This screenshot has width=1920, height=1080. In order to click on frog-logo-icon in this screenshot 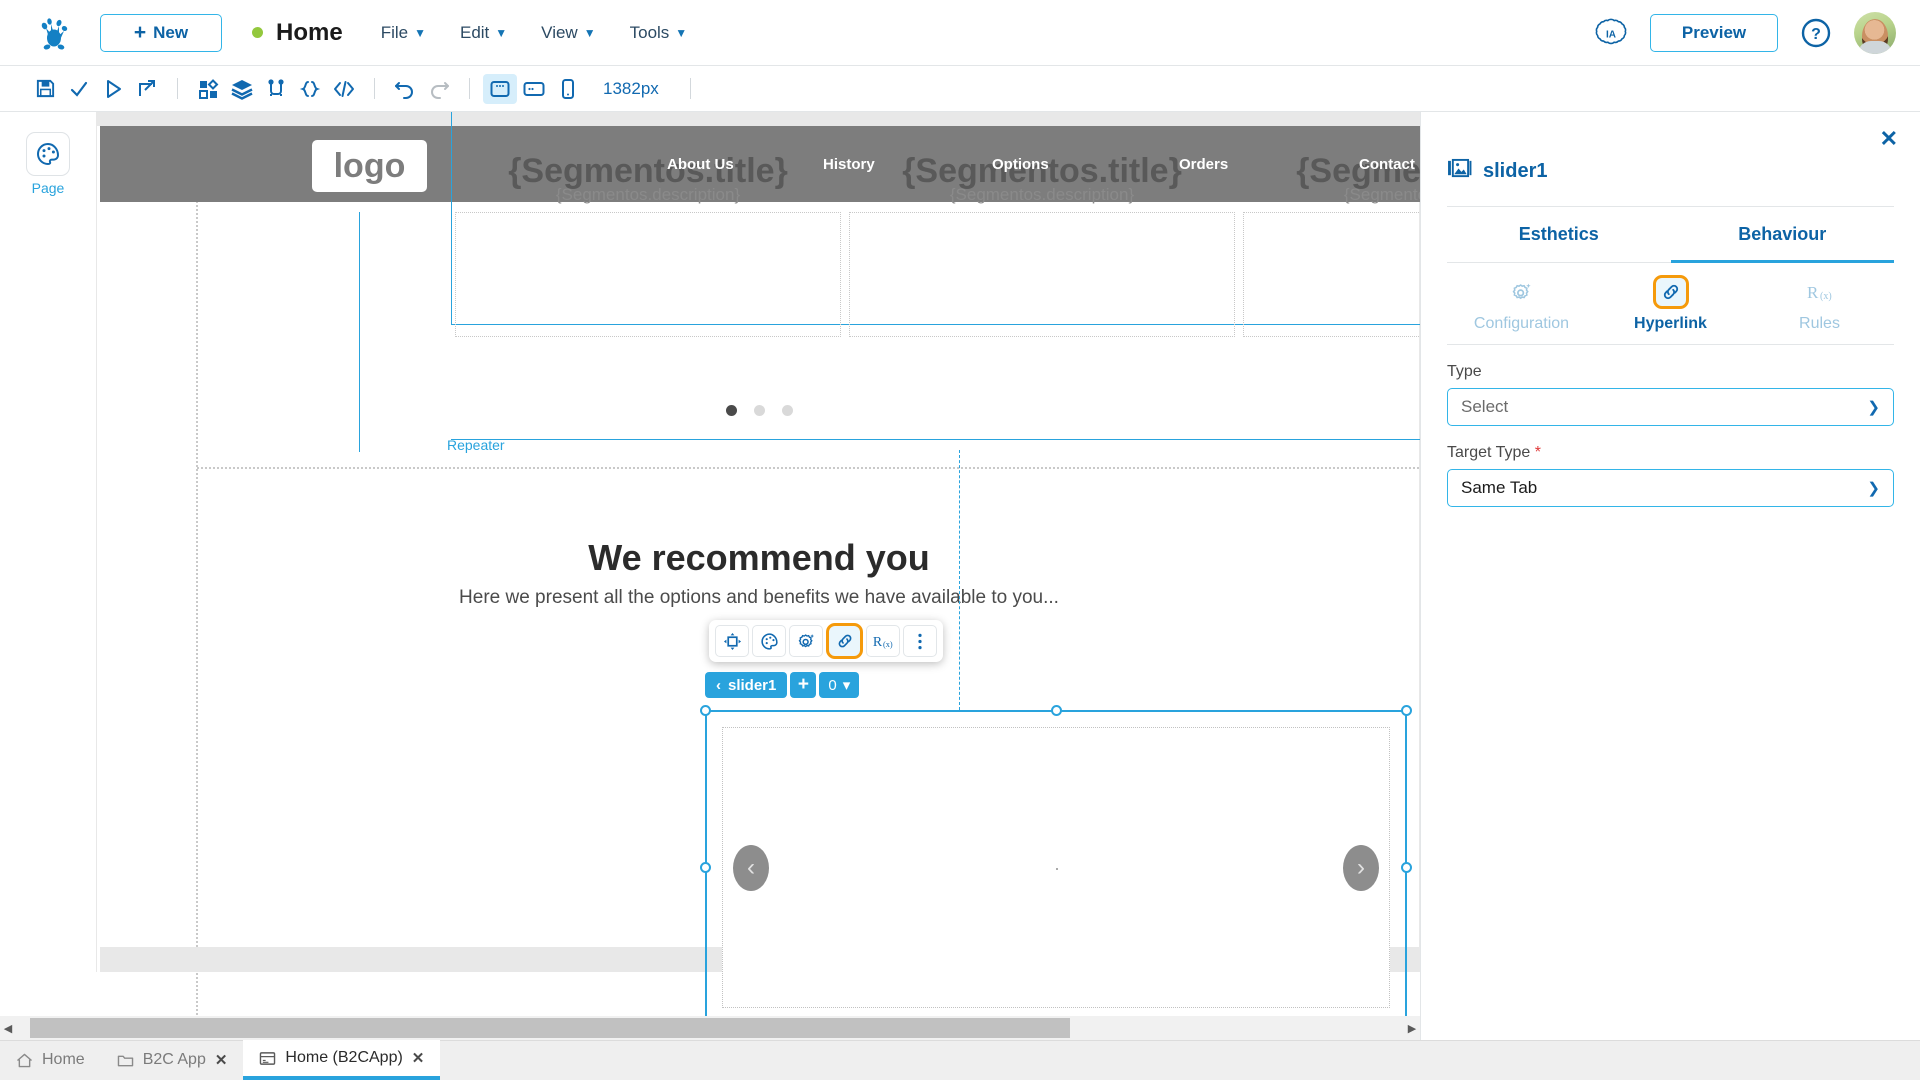, I will do `click(54, 33)`.